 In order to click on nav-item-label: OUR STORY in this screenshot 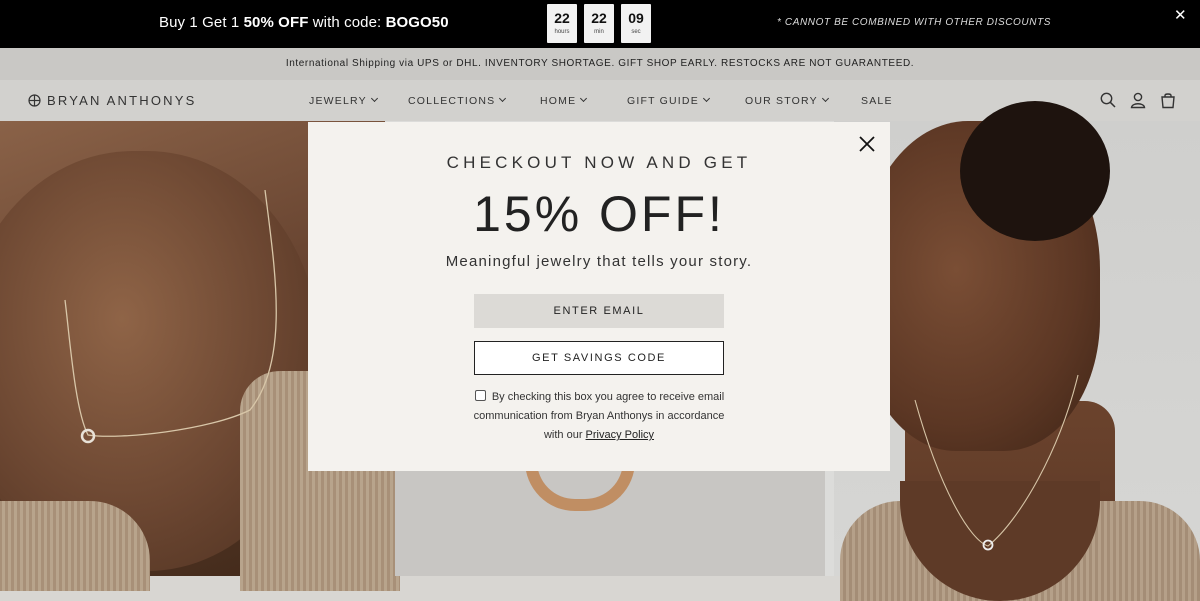, I will do `click(781, 101)`.